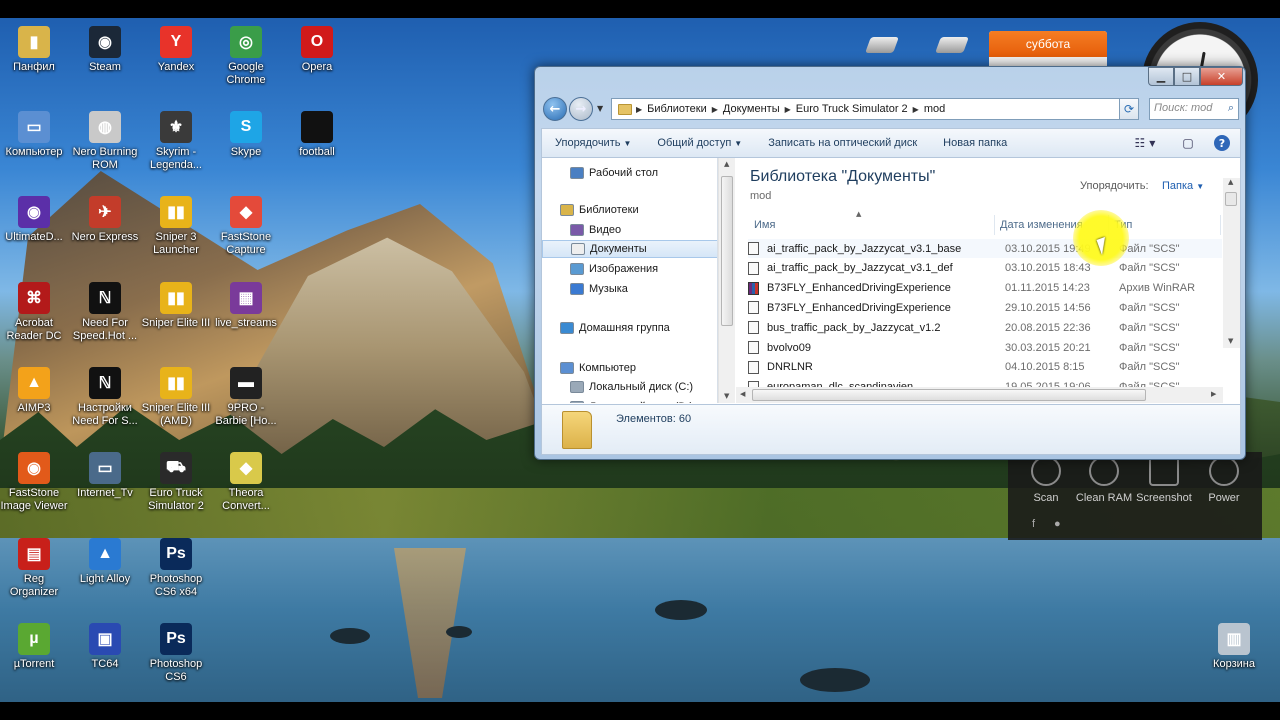 The height and width of the screenshot is (720, 1280). What do you see at coordinates (624, 269) in the screenshot?
I see `nav-item-label: Изображения` at bounding box center [624, 269].